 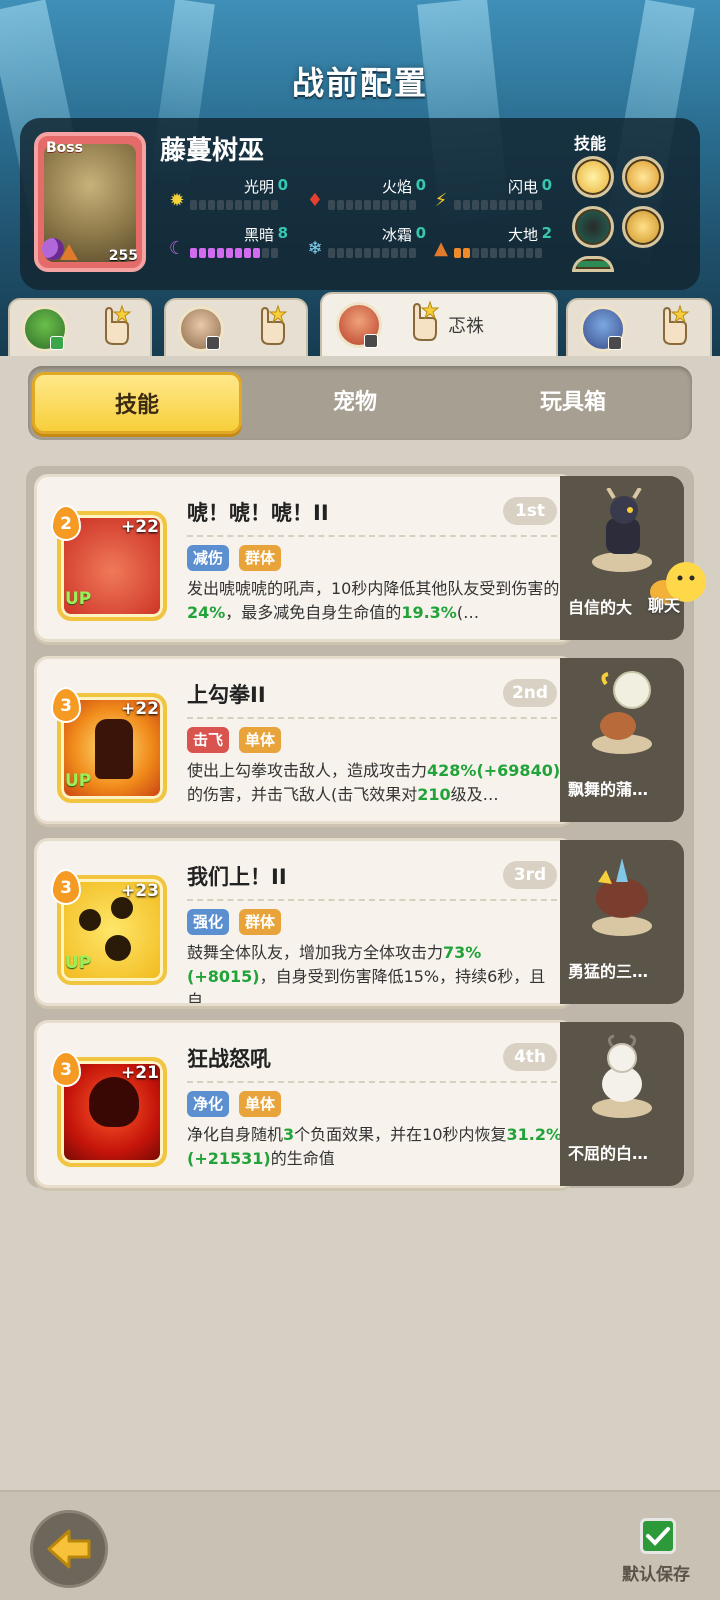 I want to click on skill-level-badge: 3, so click(x=66, y=705).